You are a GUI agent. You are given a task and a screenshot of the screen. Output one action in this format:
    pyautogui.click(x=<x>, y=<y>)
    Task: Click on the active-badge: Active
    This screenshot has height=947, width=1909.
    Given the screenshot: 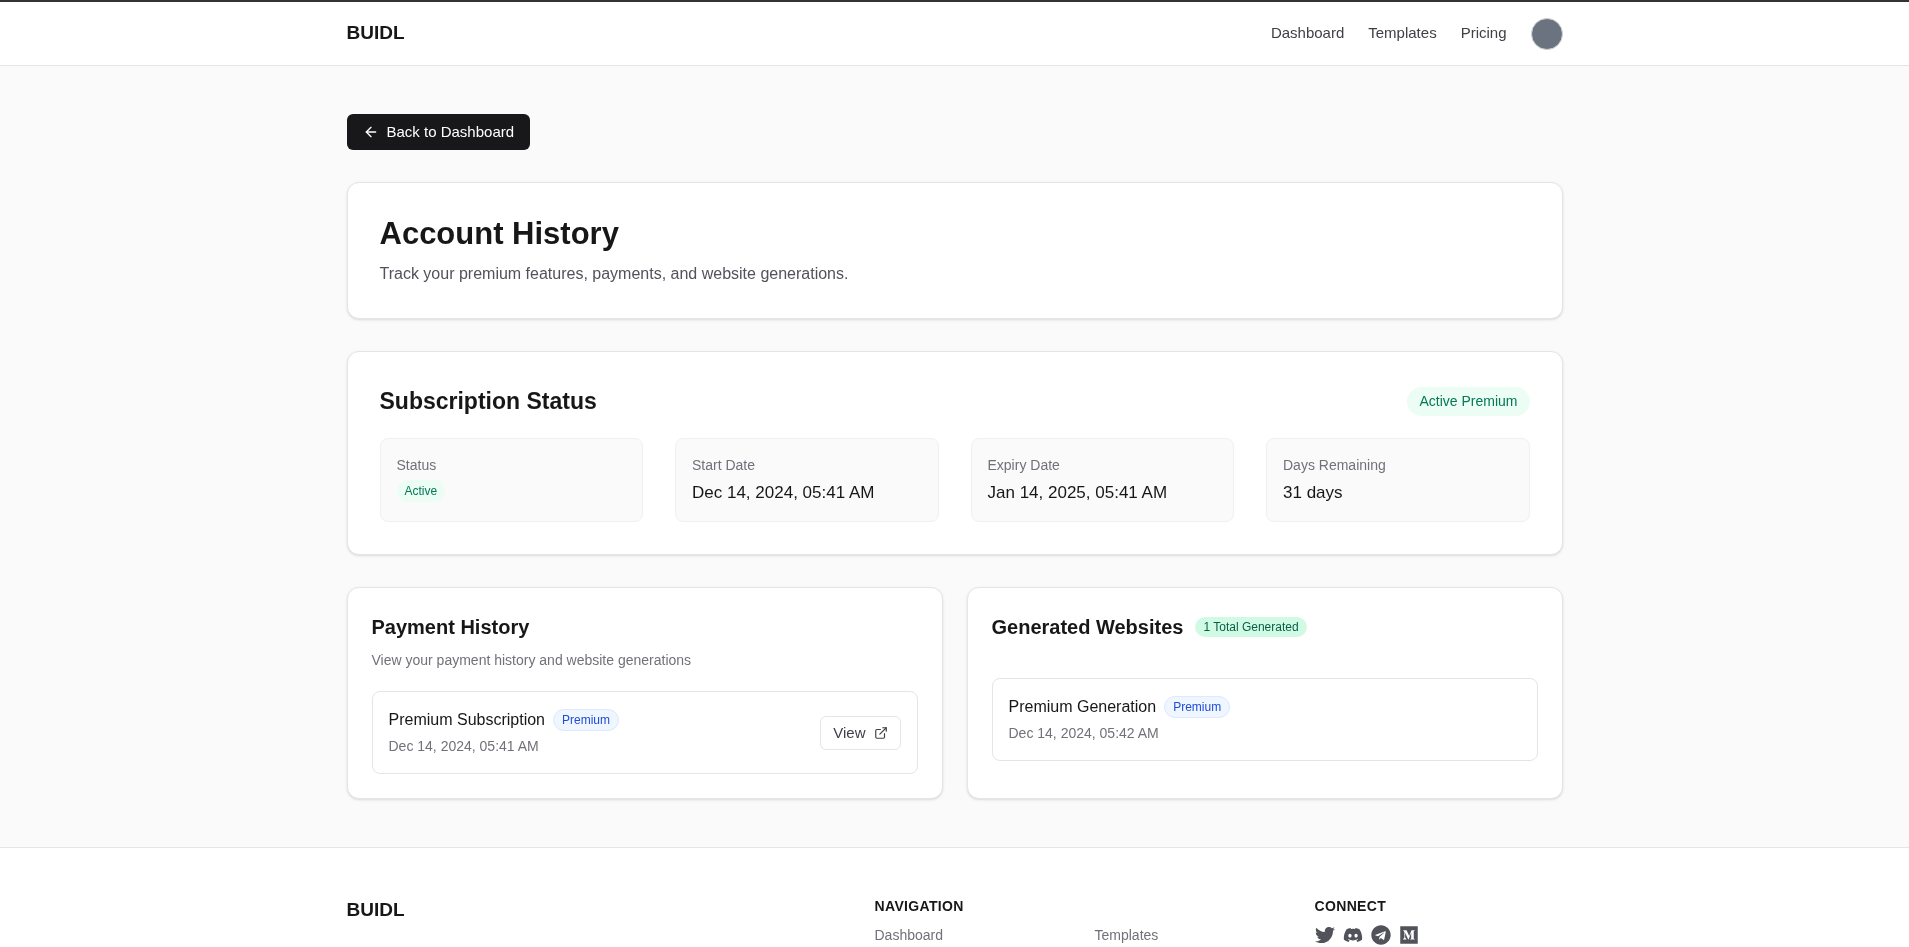 What is the action you would take?
    pyautogui.click(x=421, y=491)
    